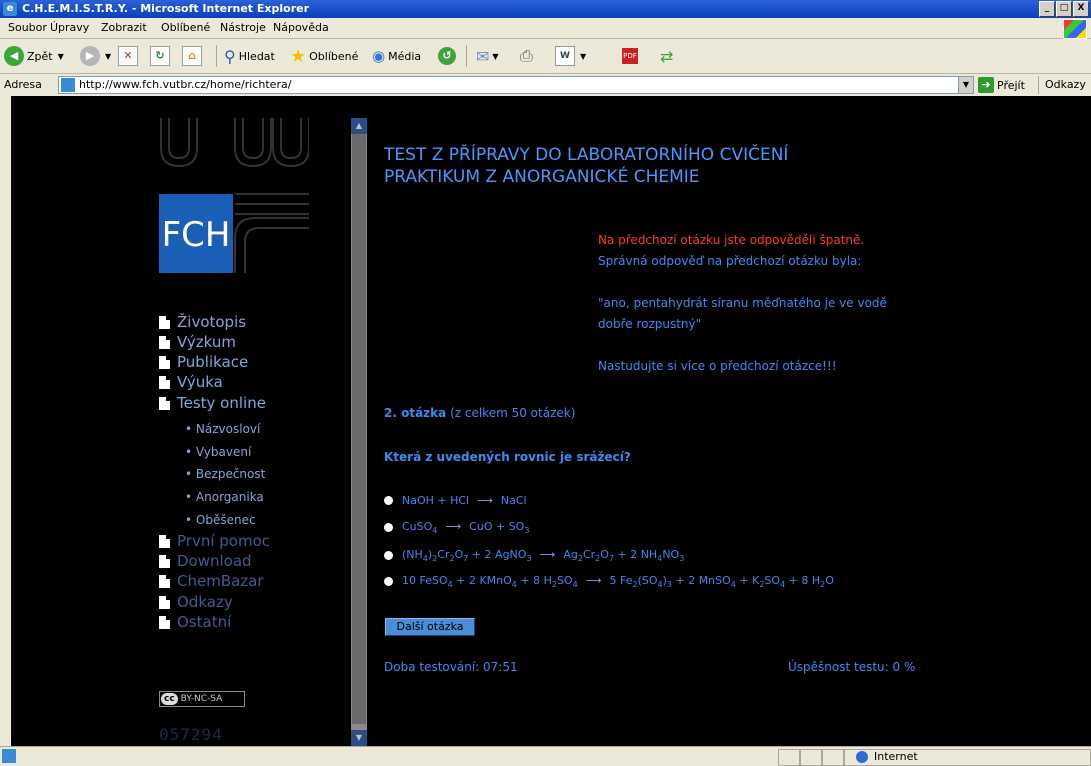 The width and height of the screenshot is (1091, 766). I want to click on toolbar-separator, so click(466, 56).